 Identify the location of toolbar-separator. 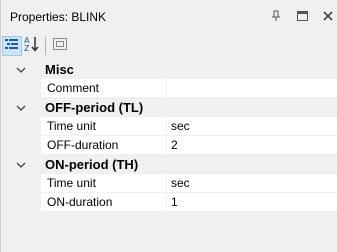
(45, 45).